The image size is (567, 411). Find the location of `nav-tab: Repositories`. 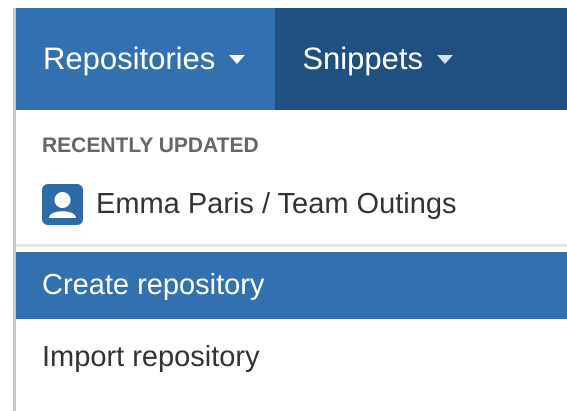

nav-tab: Repositories is located at coordinates (146, 59).